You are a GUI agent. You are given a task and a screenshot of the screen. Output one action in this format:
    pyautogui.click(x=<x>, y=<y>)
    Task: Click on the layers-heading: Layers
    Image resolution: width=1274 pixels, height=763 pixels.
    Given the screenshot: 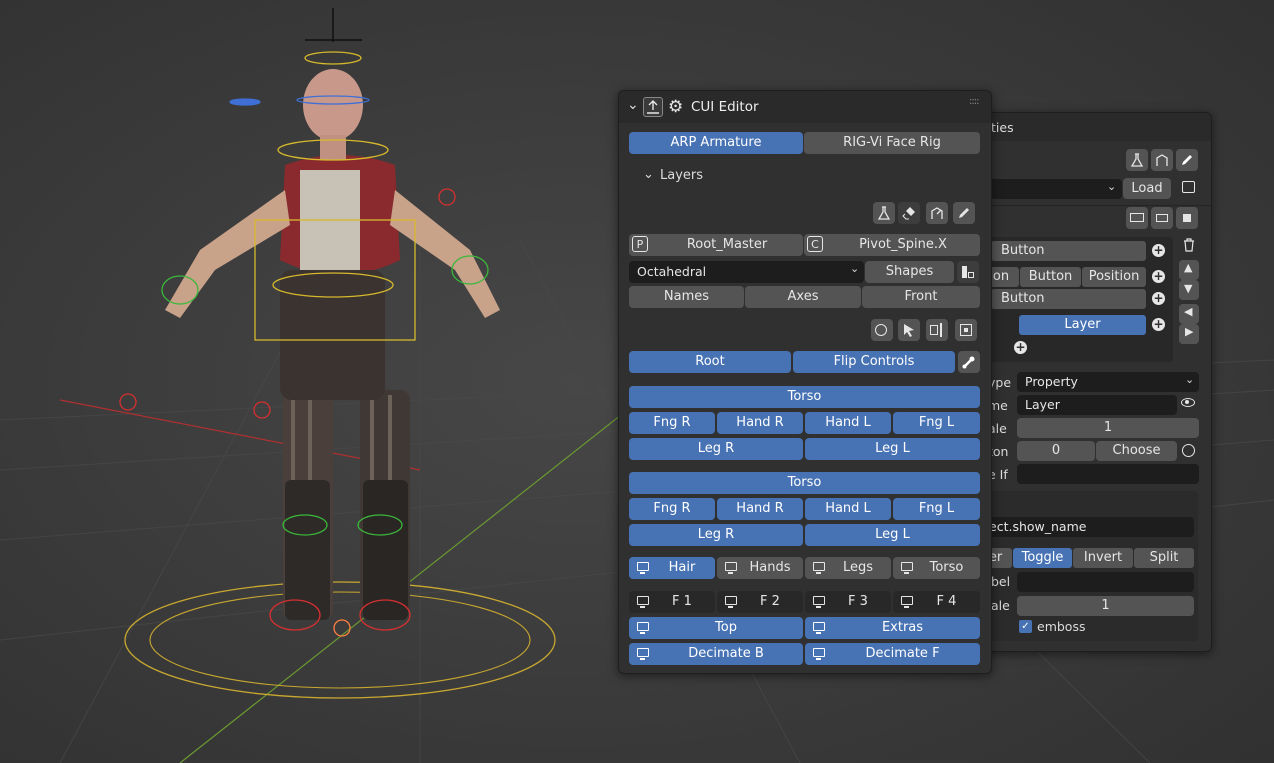 What is the action you would take?
    pyautogui.click(x=681, y=175)
    